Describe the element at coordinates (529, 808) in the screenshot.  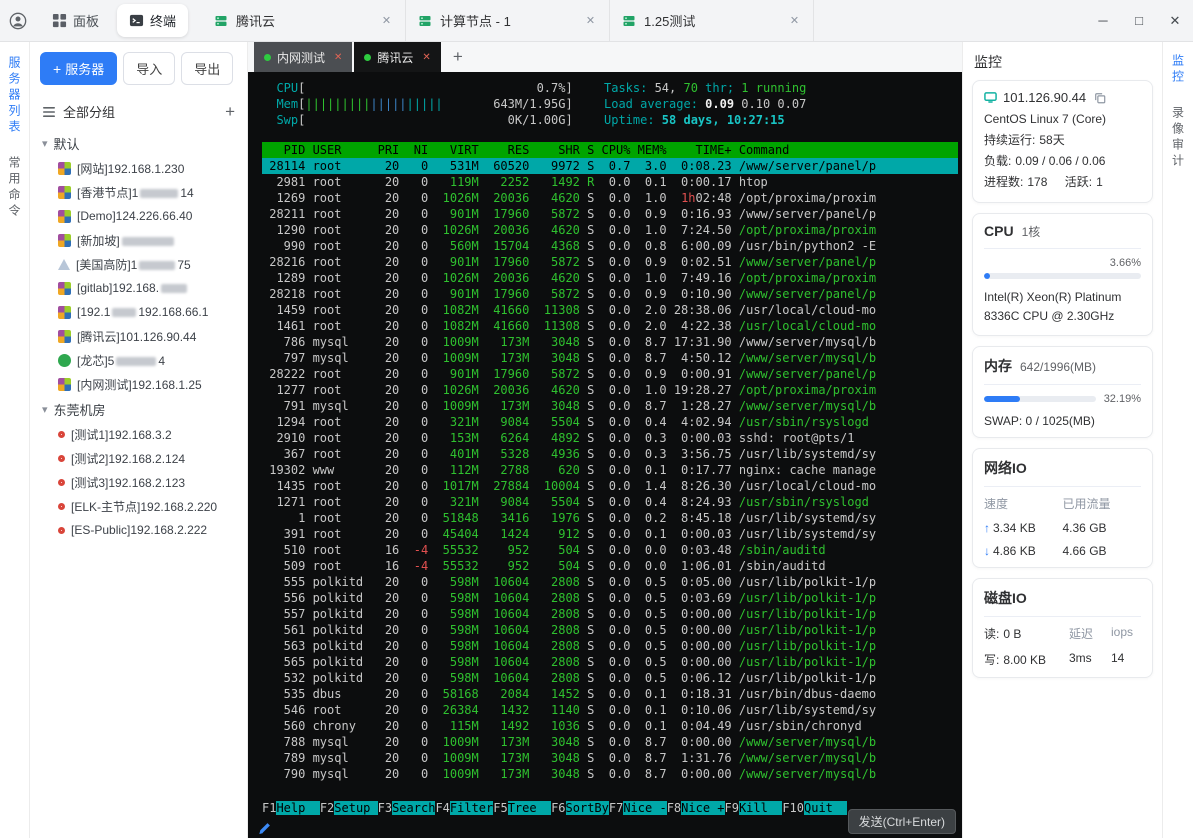
I see `fkey-action: Tree` at that location.